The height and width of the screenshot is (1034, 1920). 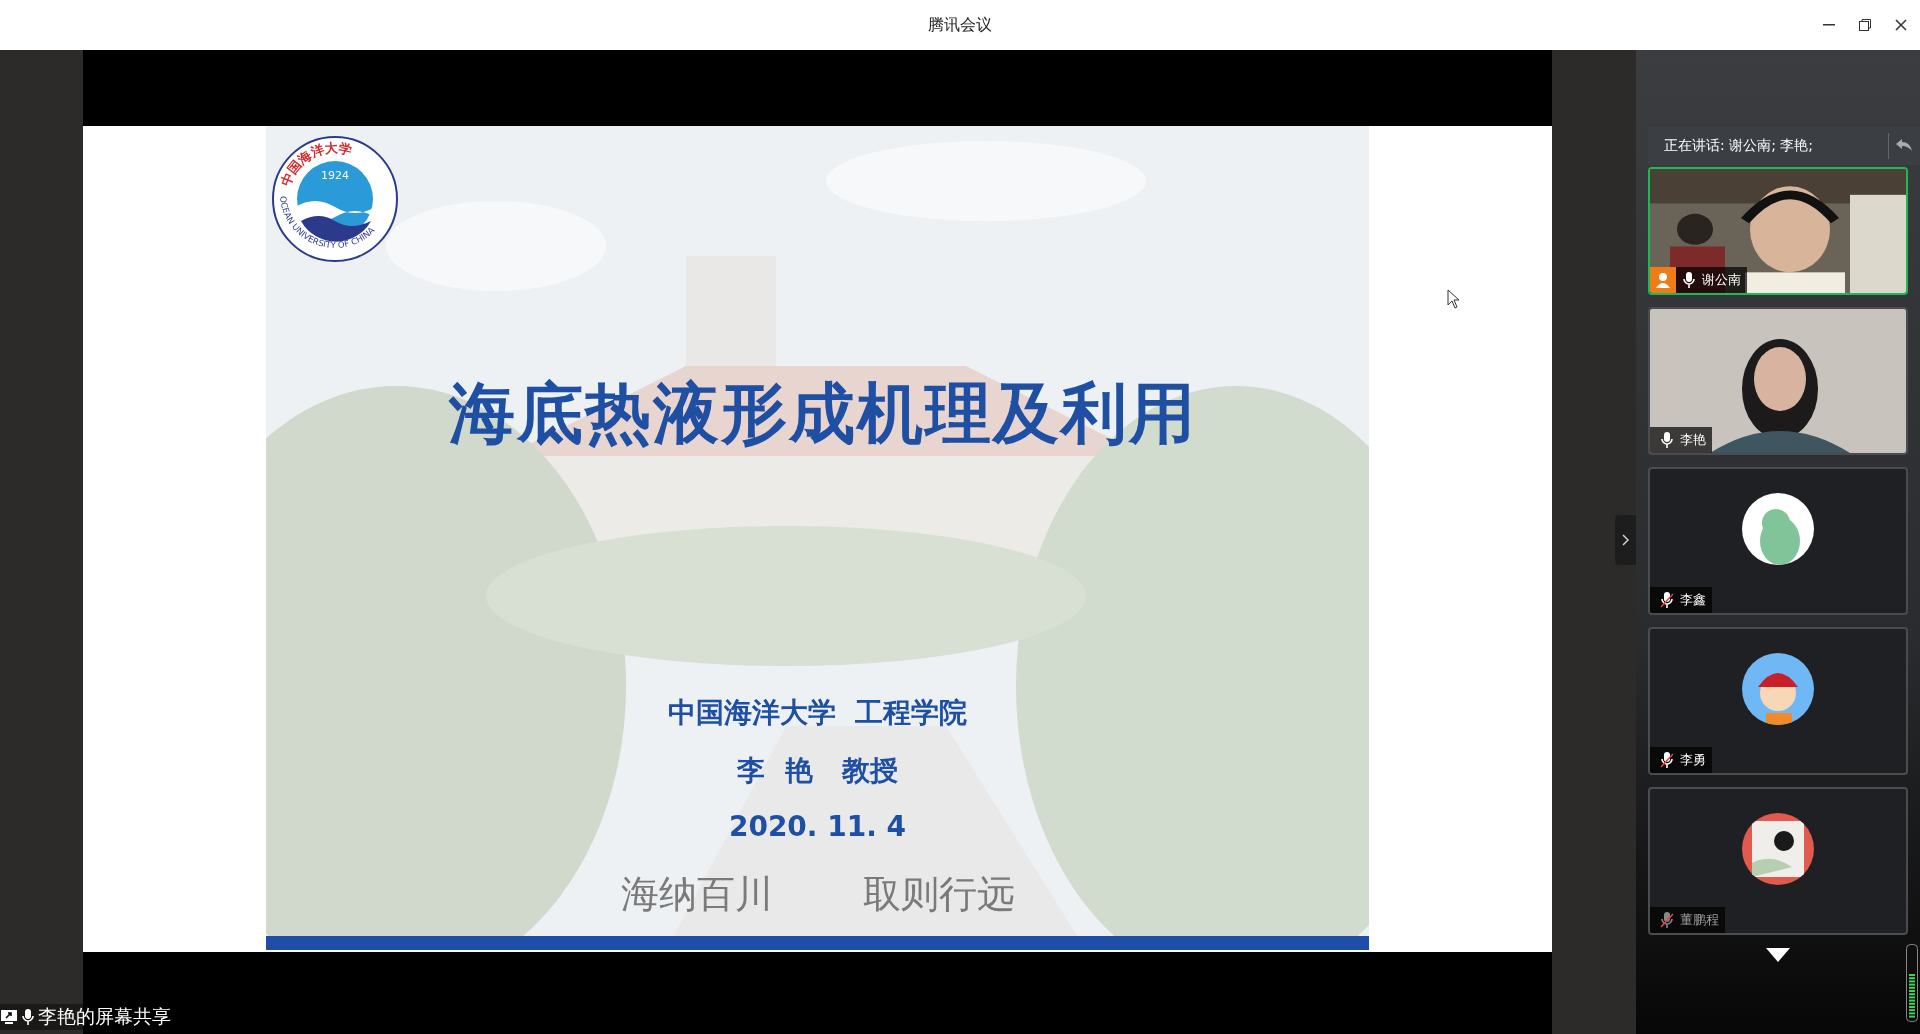 What do you see at coordinates (938, 894) in the screenshot?
I see `slide-motto: 取则行远` at bounding box center [938, 894].